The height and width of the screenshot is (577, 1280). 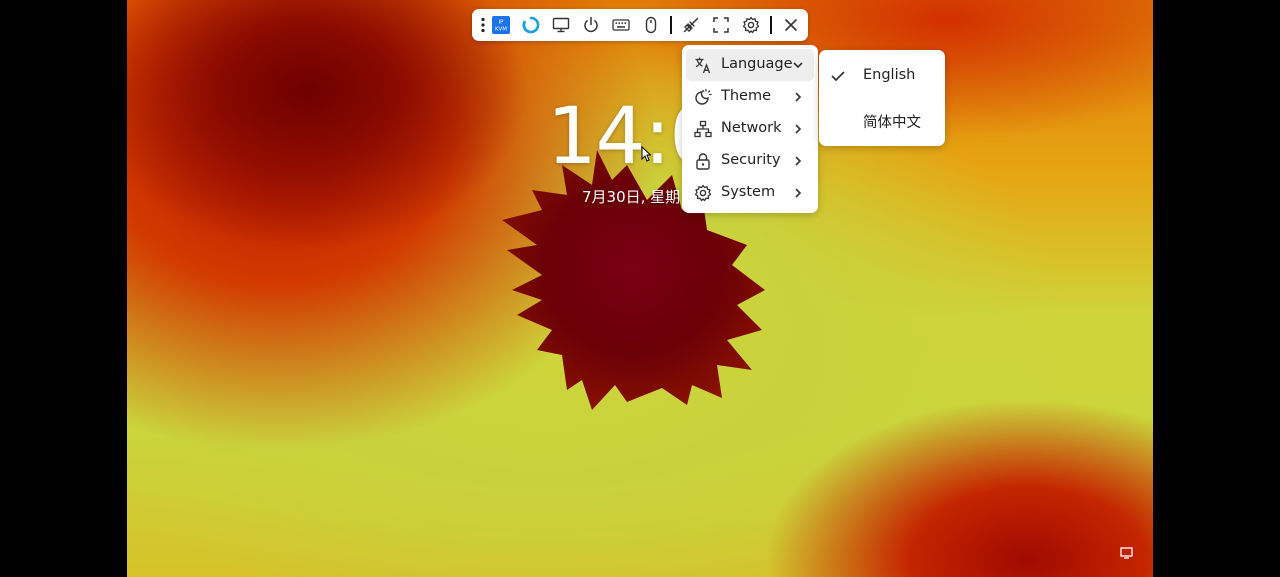 What do you see at coordinates (640, 25) in the screenshot?
I see `kvm-toolbar: IP KVM` at bounding box center [640, 25].